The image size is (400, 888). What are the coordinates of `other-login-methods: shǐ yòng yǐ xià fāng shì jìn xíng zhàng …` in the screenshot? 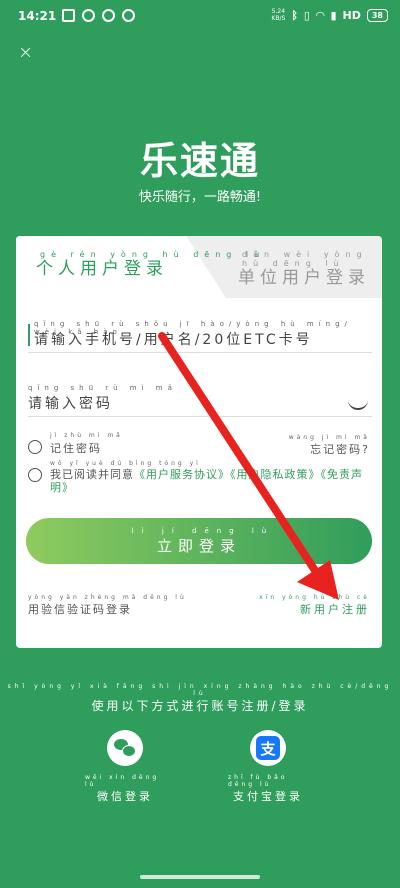 It's located at (200, 698).